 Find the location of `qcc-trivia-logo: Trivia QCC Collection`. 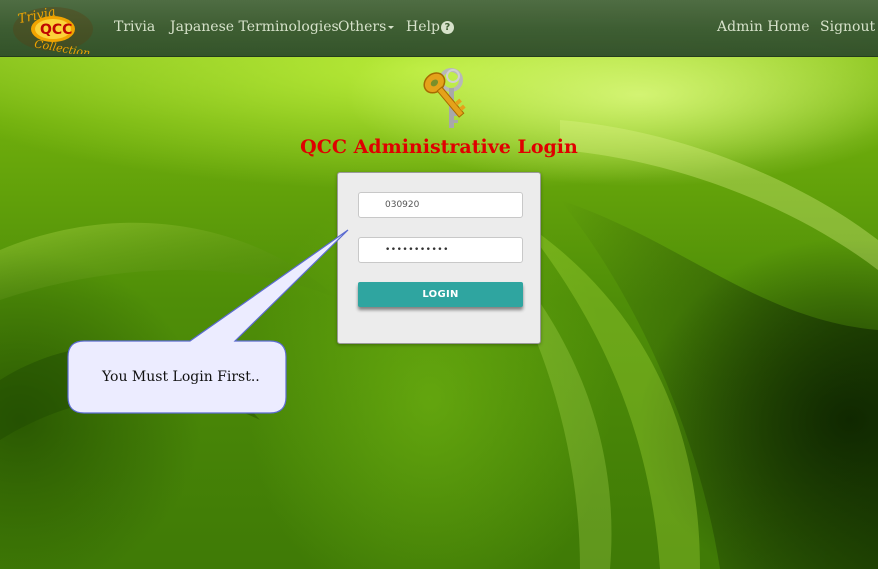

qcc-trivia-logo: Trivia QCC Collection is located at coordinates (53, 32).